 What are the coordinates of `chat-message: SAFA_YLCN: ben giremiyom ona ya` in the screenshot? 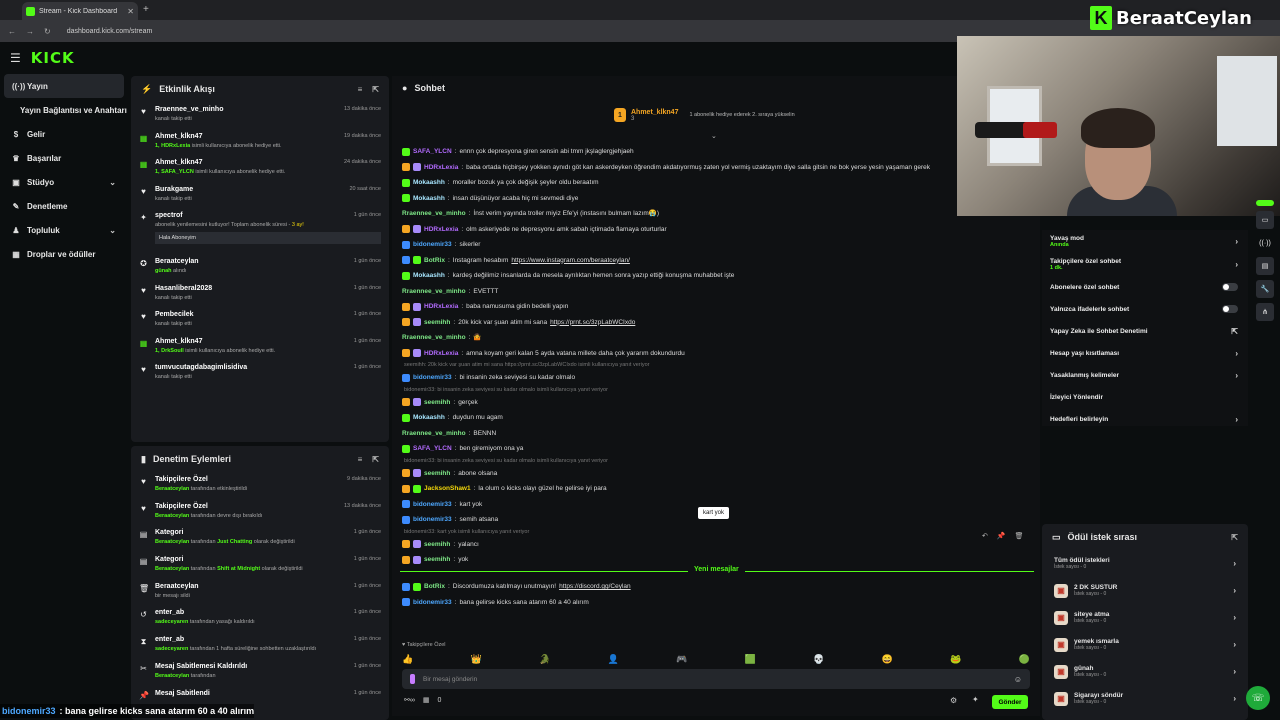 It's located at (716, 449).